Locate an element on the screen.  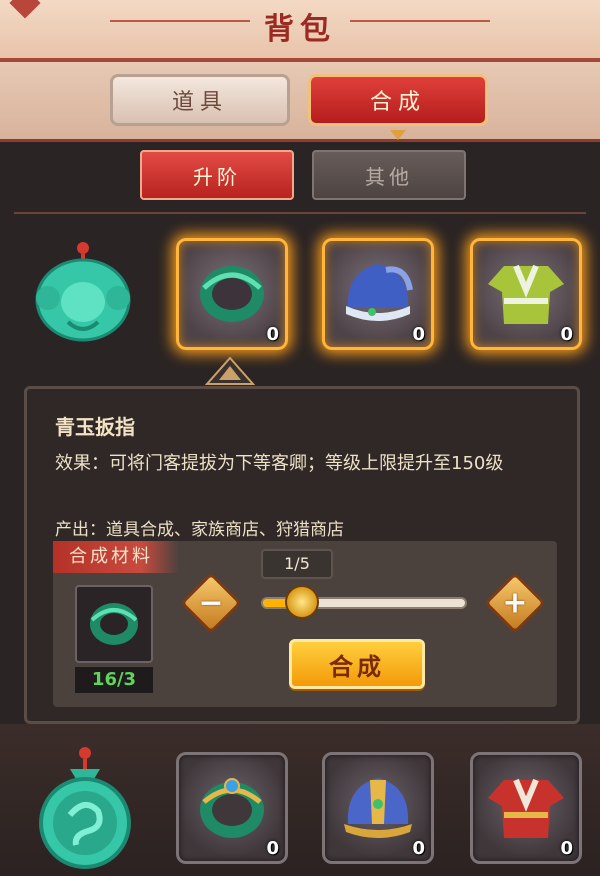
header-bar: 背包 is located at coordinates (300, 31).